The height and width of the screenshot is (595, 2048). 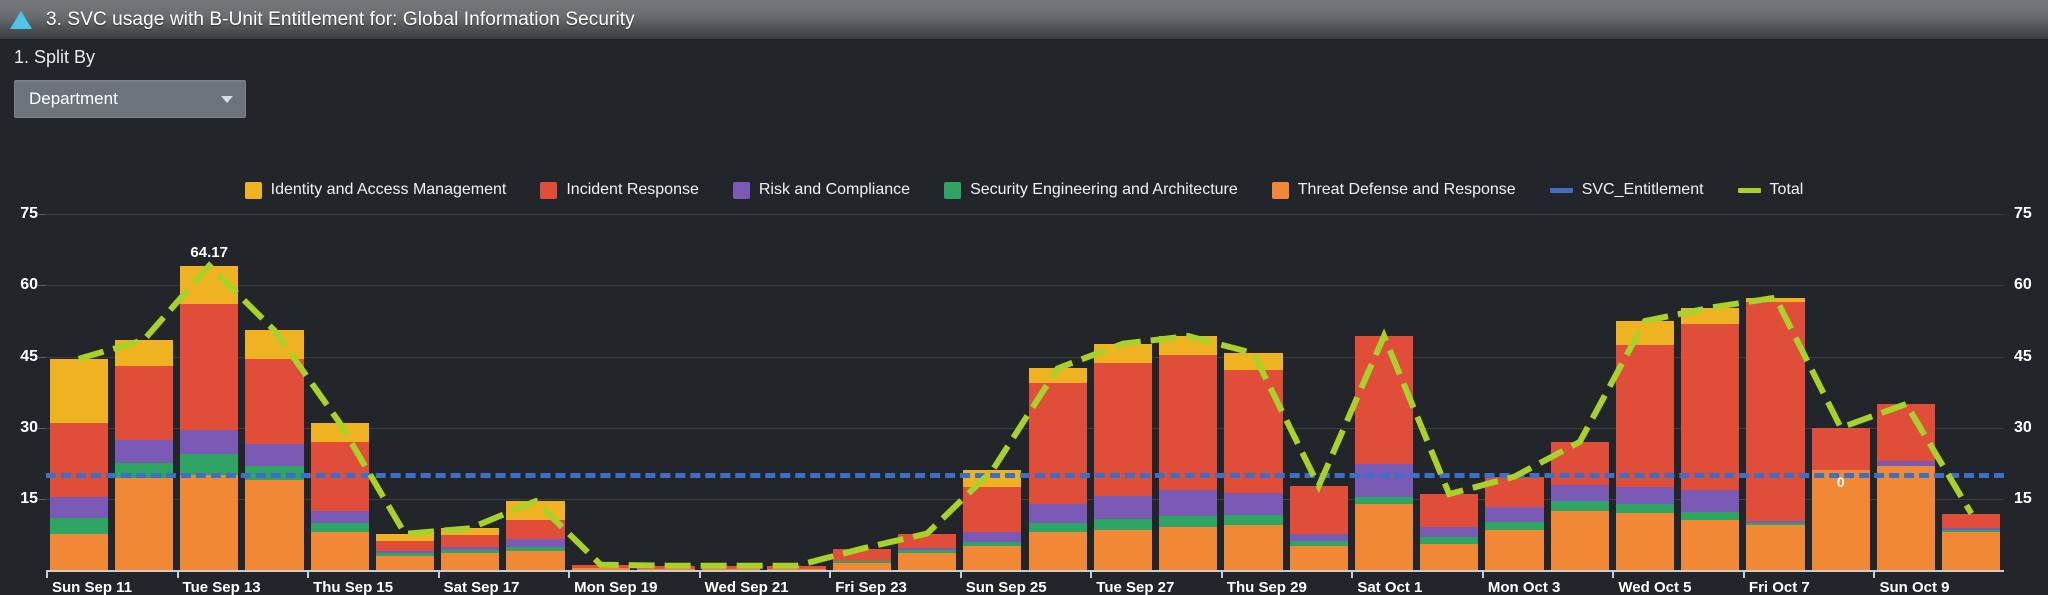 I want to click on x-axis-label: Fri Sep 23, so click(x=871, y=587).